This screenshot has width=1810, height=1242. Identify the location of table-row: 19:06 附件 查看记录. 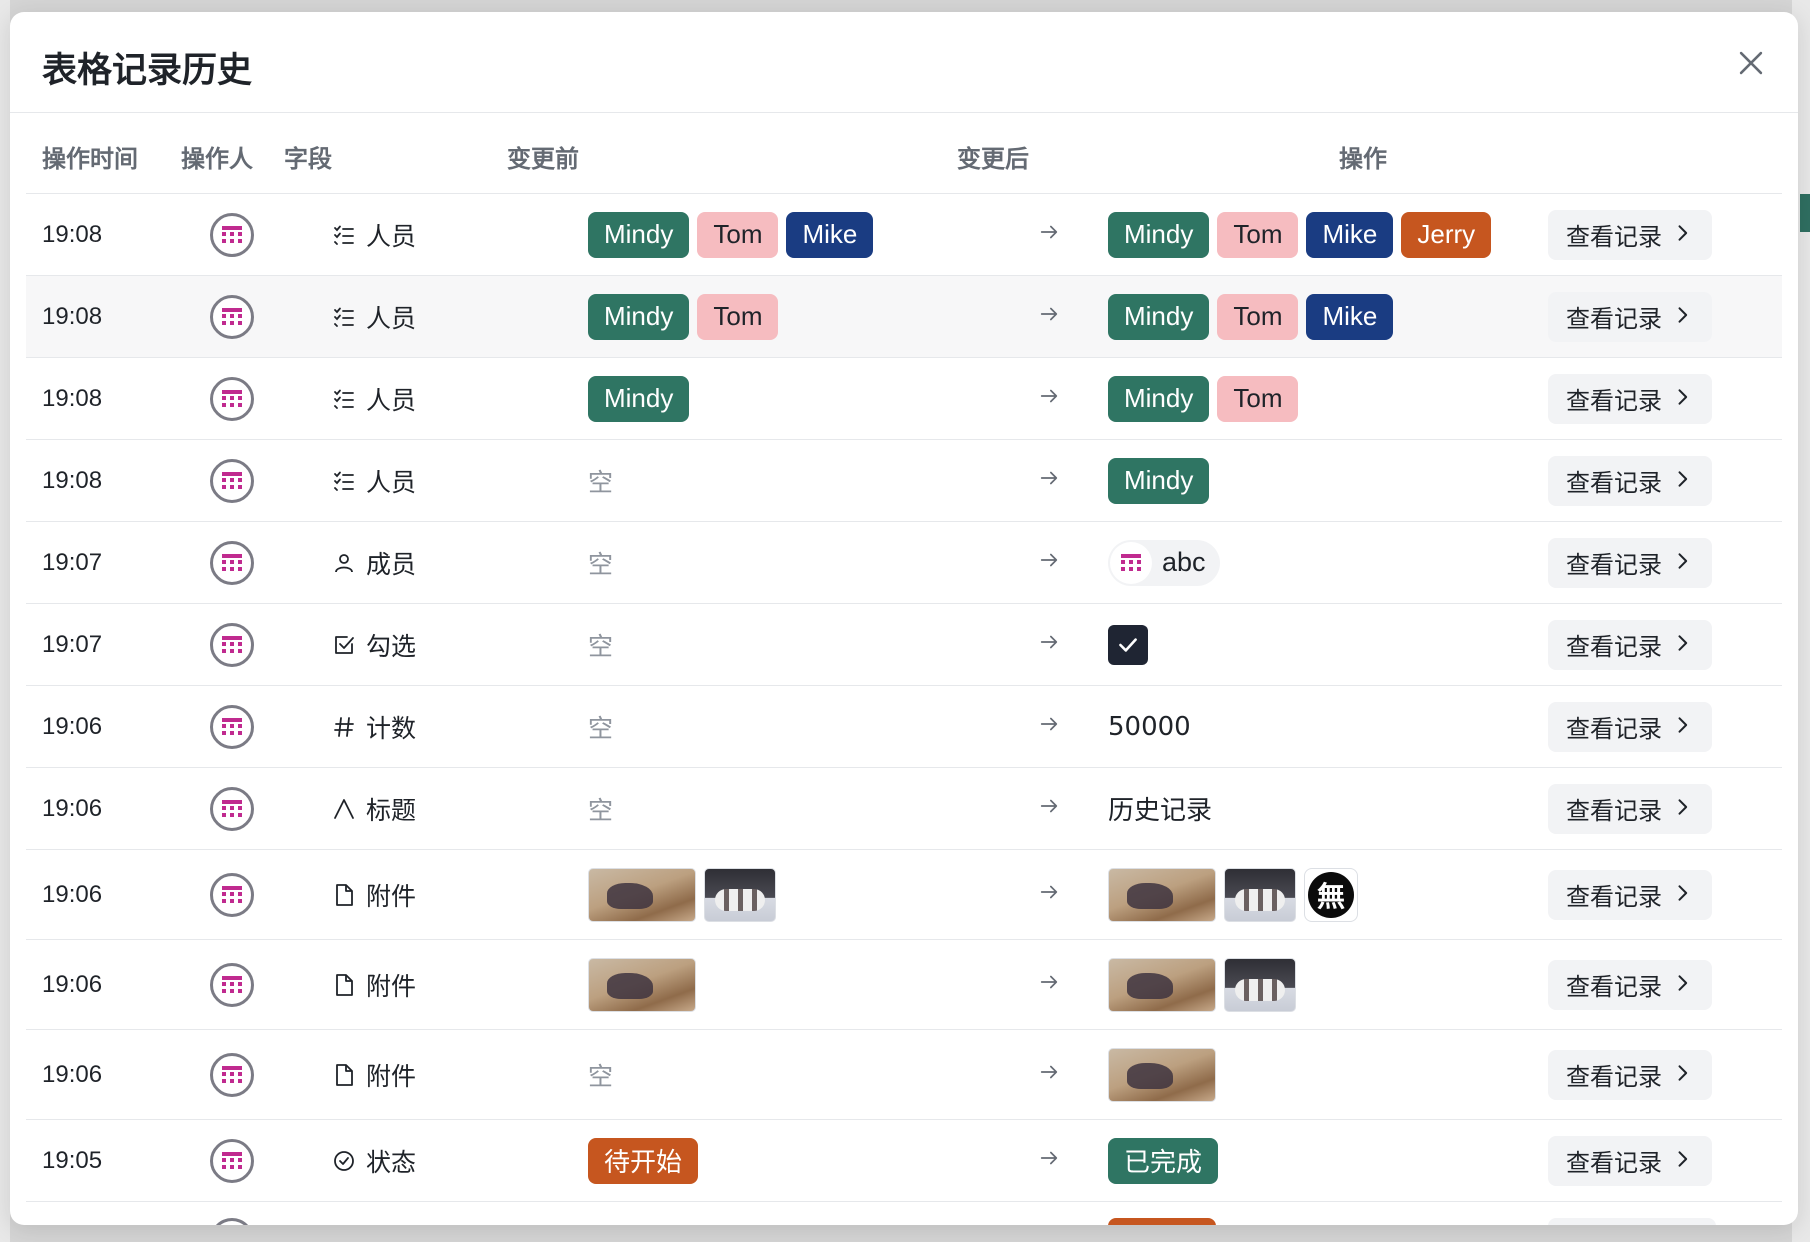
(904, 985).